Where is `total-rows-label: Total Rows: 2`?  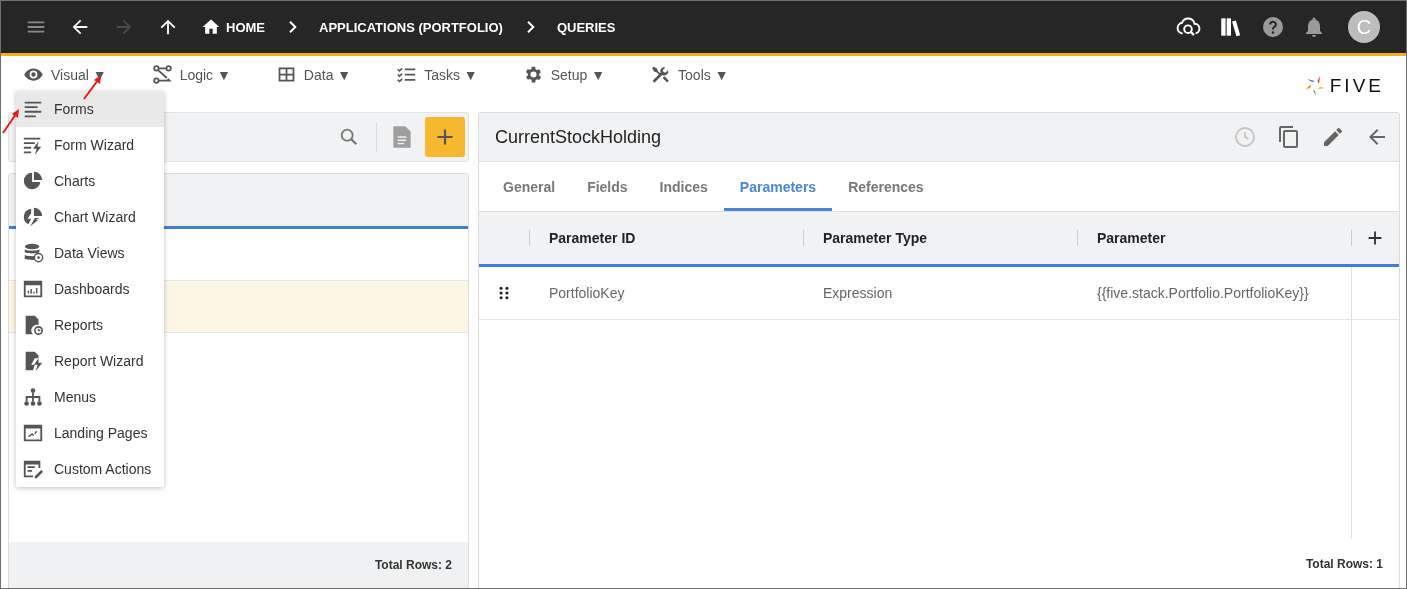
total-rows-label: Total Rows: 2 is located at coordinates (413, 565).